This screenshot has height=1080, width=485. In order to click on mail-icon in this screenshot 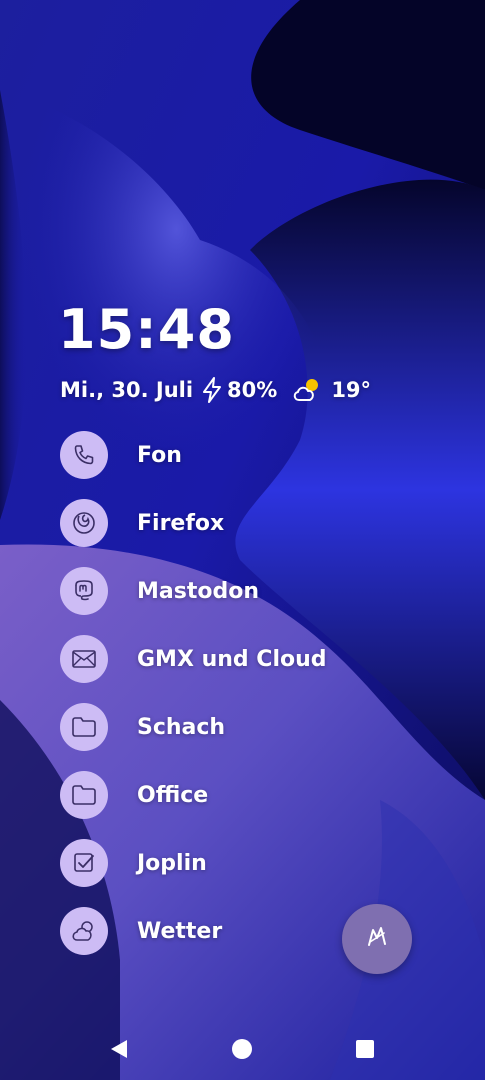, I will do `click(84, 659)`.